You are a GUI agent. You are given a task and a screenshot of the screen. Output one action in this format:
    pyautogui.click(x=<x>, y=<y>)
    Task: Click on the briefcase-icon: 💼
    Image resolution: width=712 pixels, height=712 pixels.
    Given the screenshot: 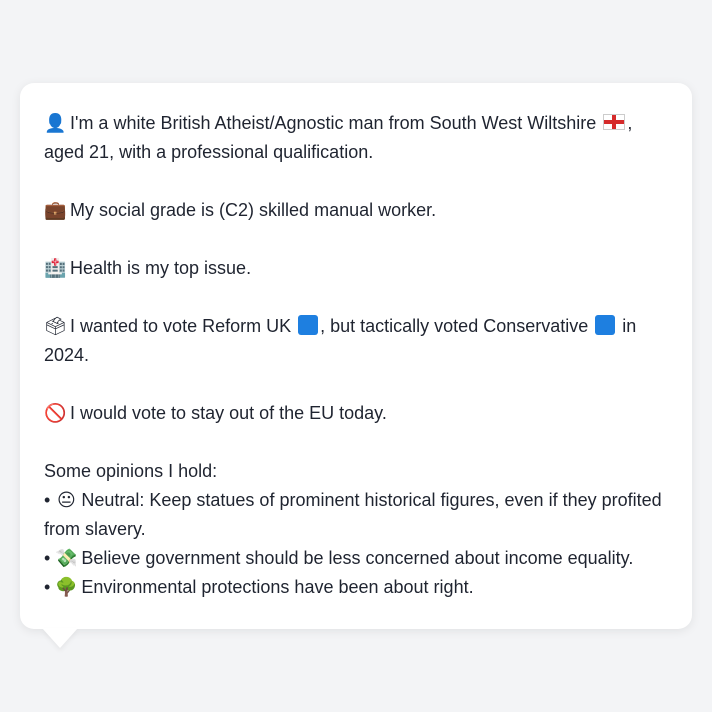 What is the action you would take?
    pyautogui.click(x=55, y=210)
    